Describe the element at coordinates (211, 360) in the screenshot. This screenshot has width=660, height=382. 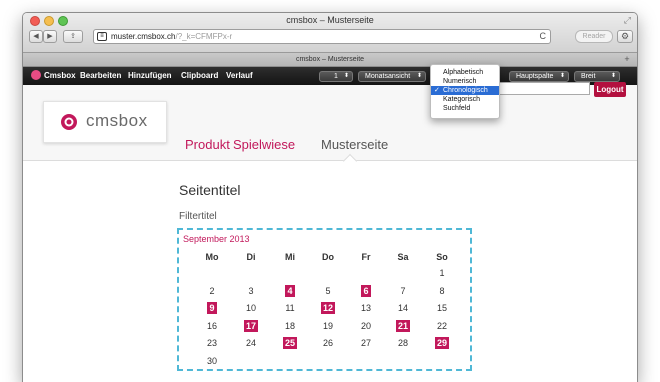
I see `calendar-day: 30` at that location.